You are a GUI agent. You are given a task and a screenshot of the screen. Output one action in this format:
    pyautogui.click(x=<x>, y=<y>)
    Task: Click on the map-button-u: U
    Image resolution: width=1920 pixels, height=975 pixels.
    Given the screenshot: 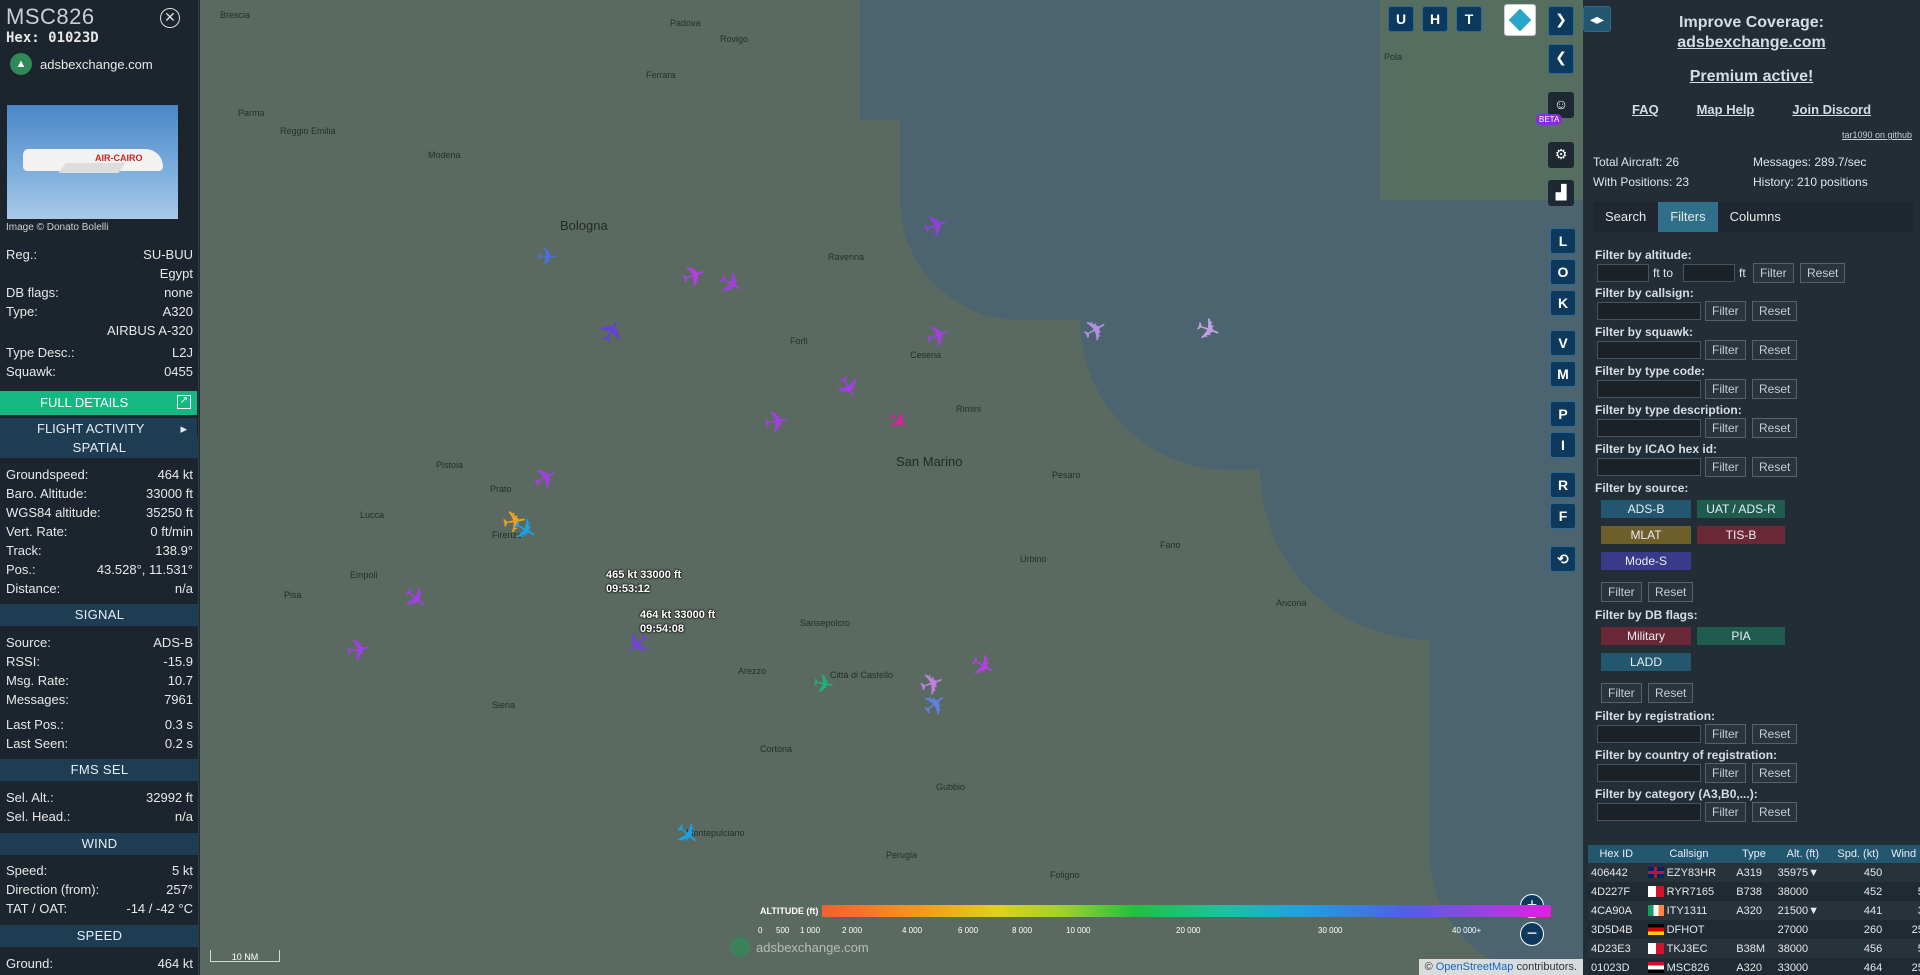 What is the action you would take?
    pyautogui.click(x=1401, y=19)
    